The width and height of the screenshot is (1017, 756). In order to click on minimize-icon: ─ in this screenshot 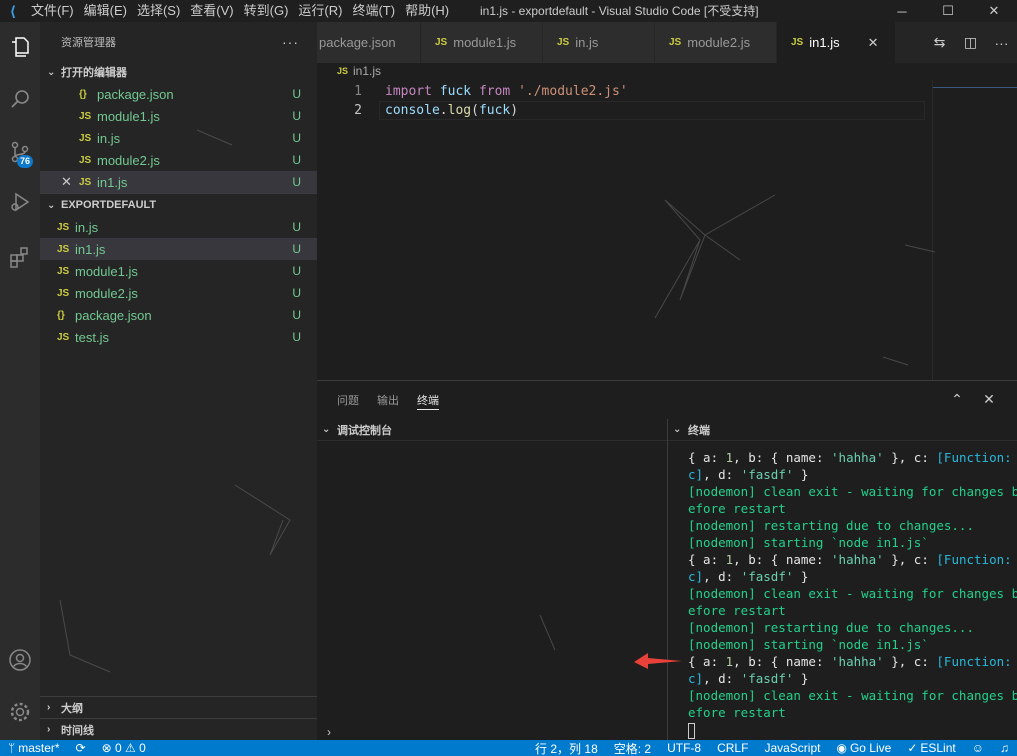, I will do `click(902, 11)`.